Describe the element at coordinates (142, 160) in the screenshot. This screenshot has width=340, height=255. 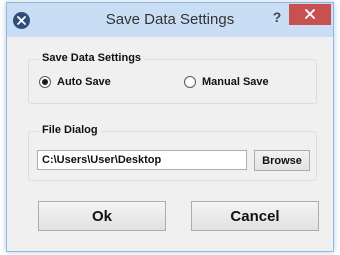
I see `file-path-input` at that location.